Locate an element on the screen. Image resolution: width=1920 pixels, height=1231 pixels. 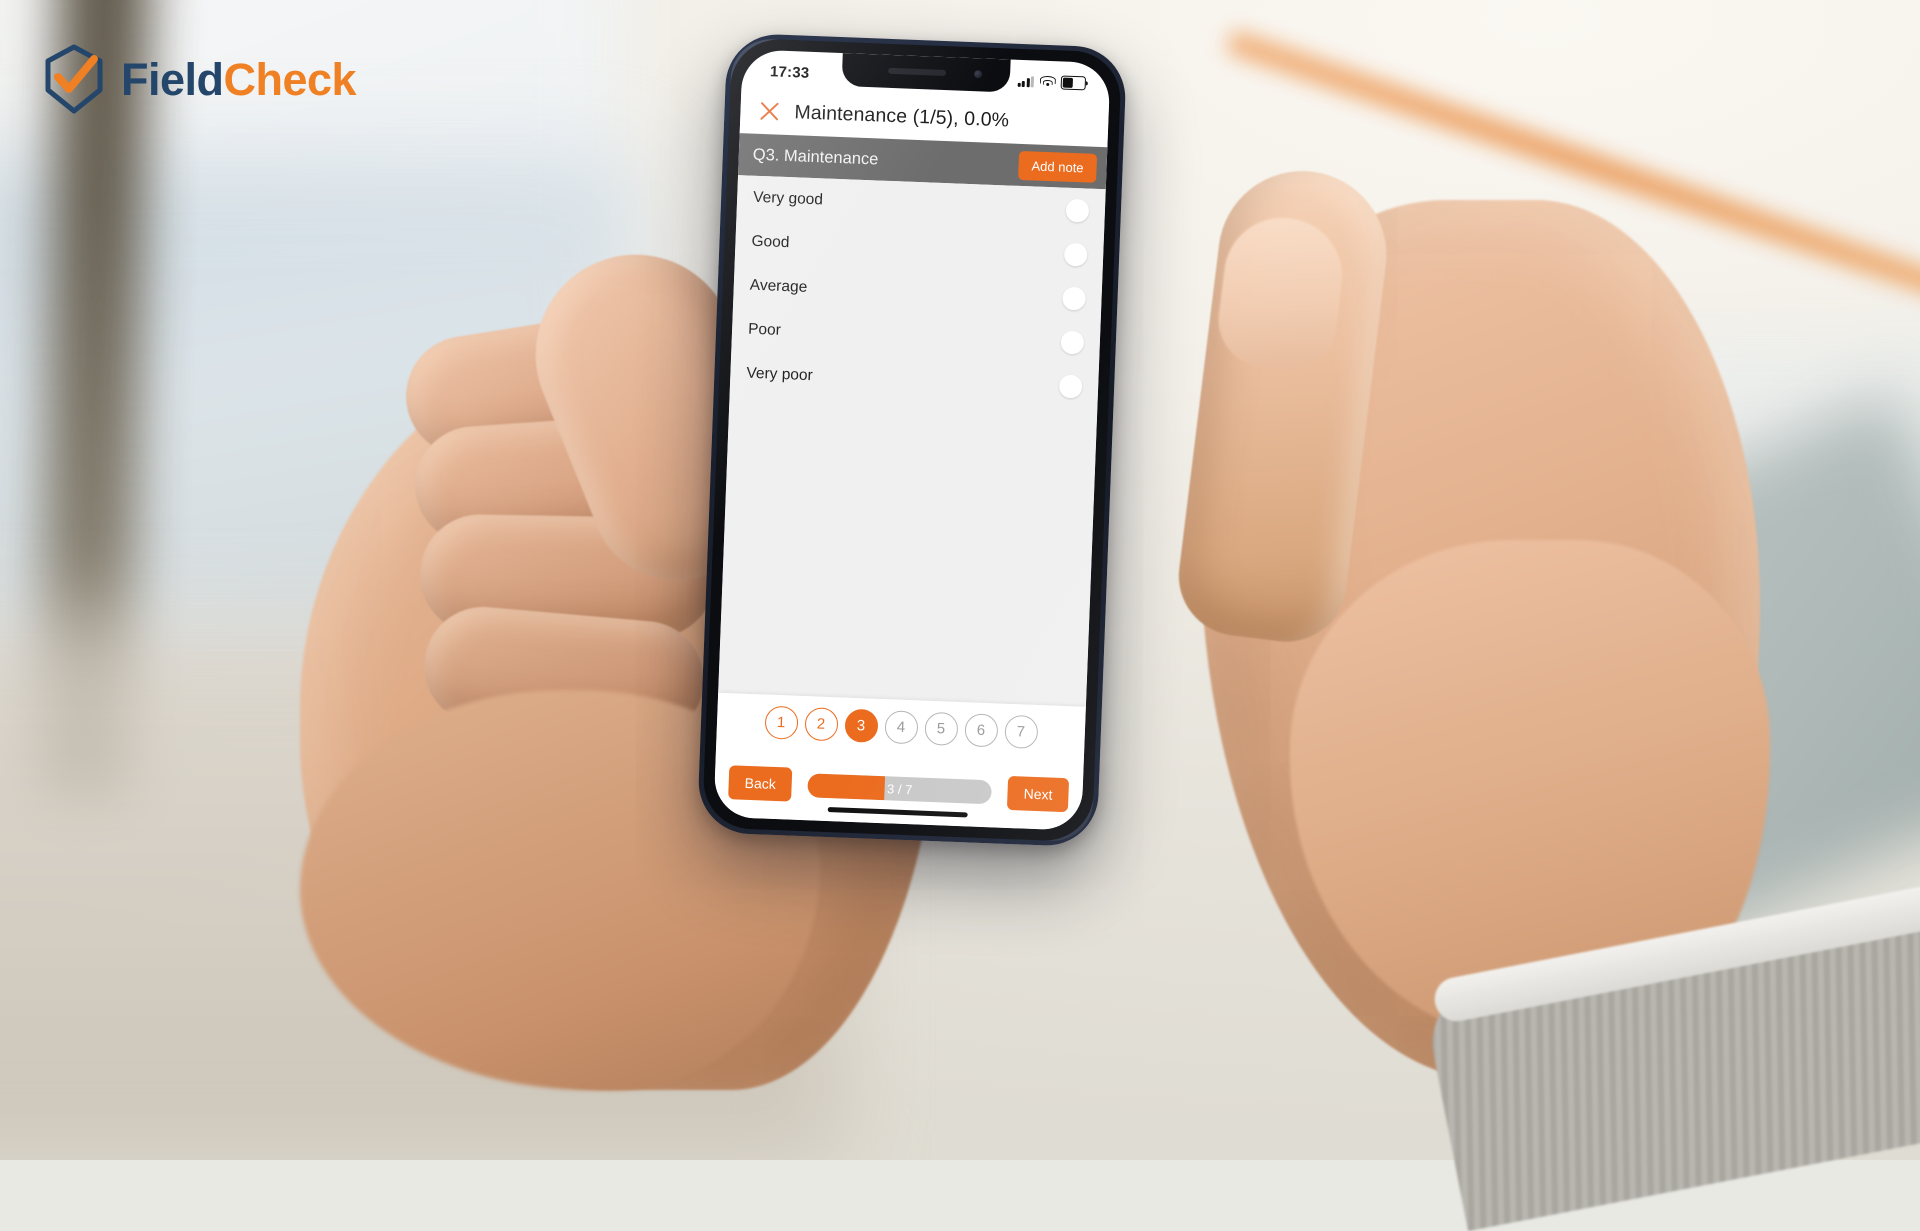
fieldcheck-logo: FieldCheck is located at coordinates (199, 79).